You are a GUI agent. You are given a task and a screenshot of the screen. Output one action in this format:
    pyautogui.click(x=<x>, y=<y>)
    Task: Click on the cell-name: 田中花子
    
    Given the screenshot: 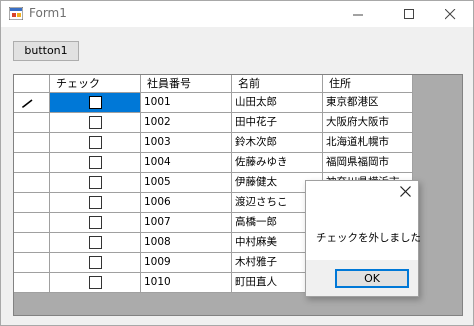 What is the action you would take?
    pyautogui.click(x=277, y=123)
    